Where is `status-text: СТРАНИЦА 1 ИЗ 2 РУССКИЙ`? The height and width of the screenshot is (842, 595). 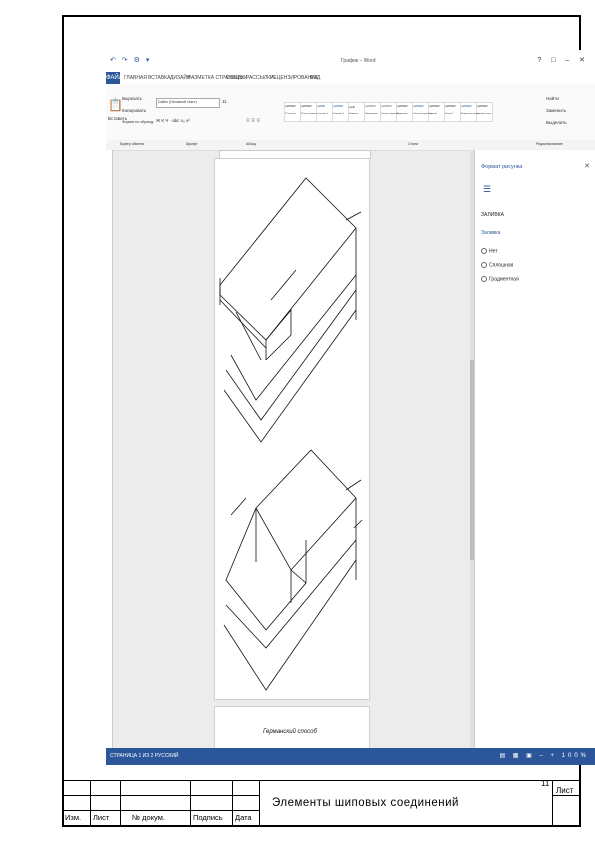
status-text: СТРАНИЦА 1 ИЗ 2 РУССКИЙ is located at coordinates (144, 756).